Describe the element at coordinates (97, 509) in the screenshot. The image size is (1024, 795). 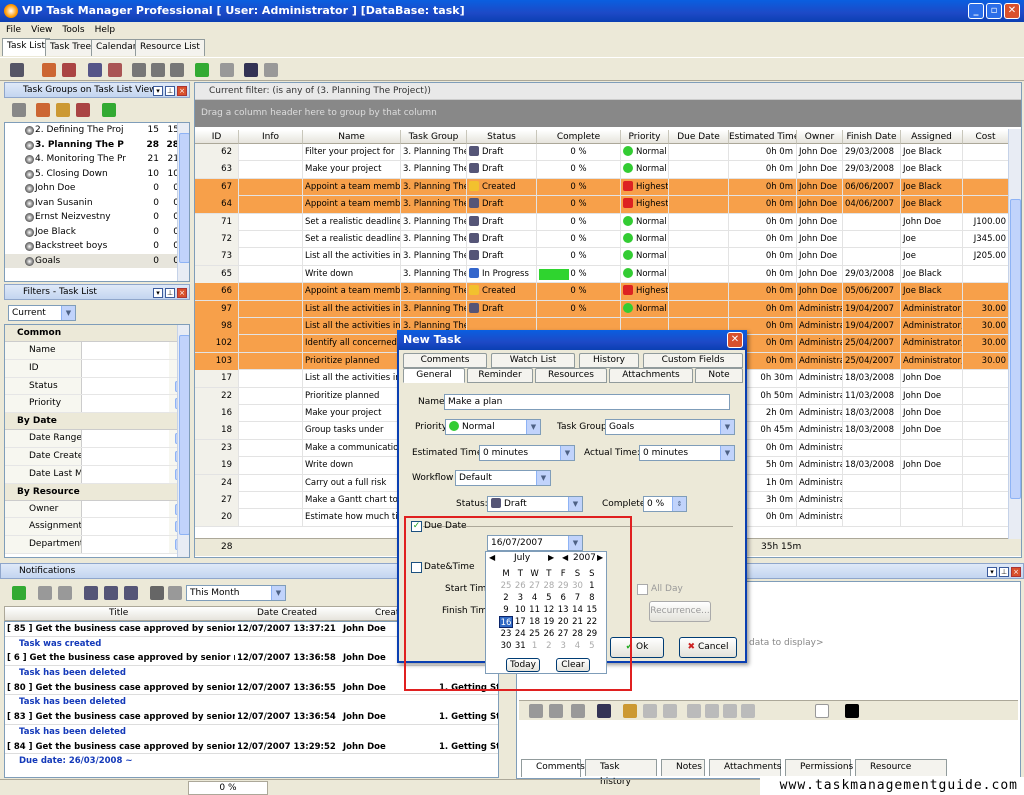
I see `filter-row: Owner` at that location.